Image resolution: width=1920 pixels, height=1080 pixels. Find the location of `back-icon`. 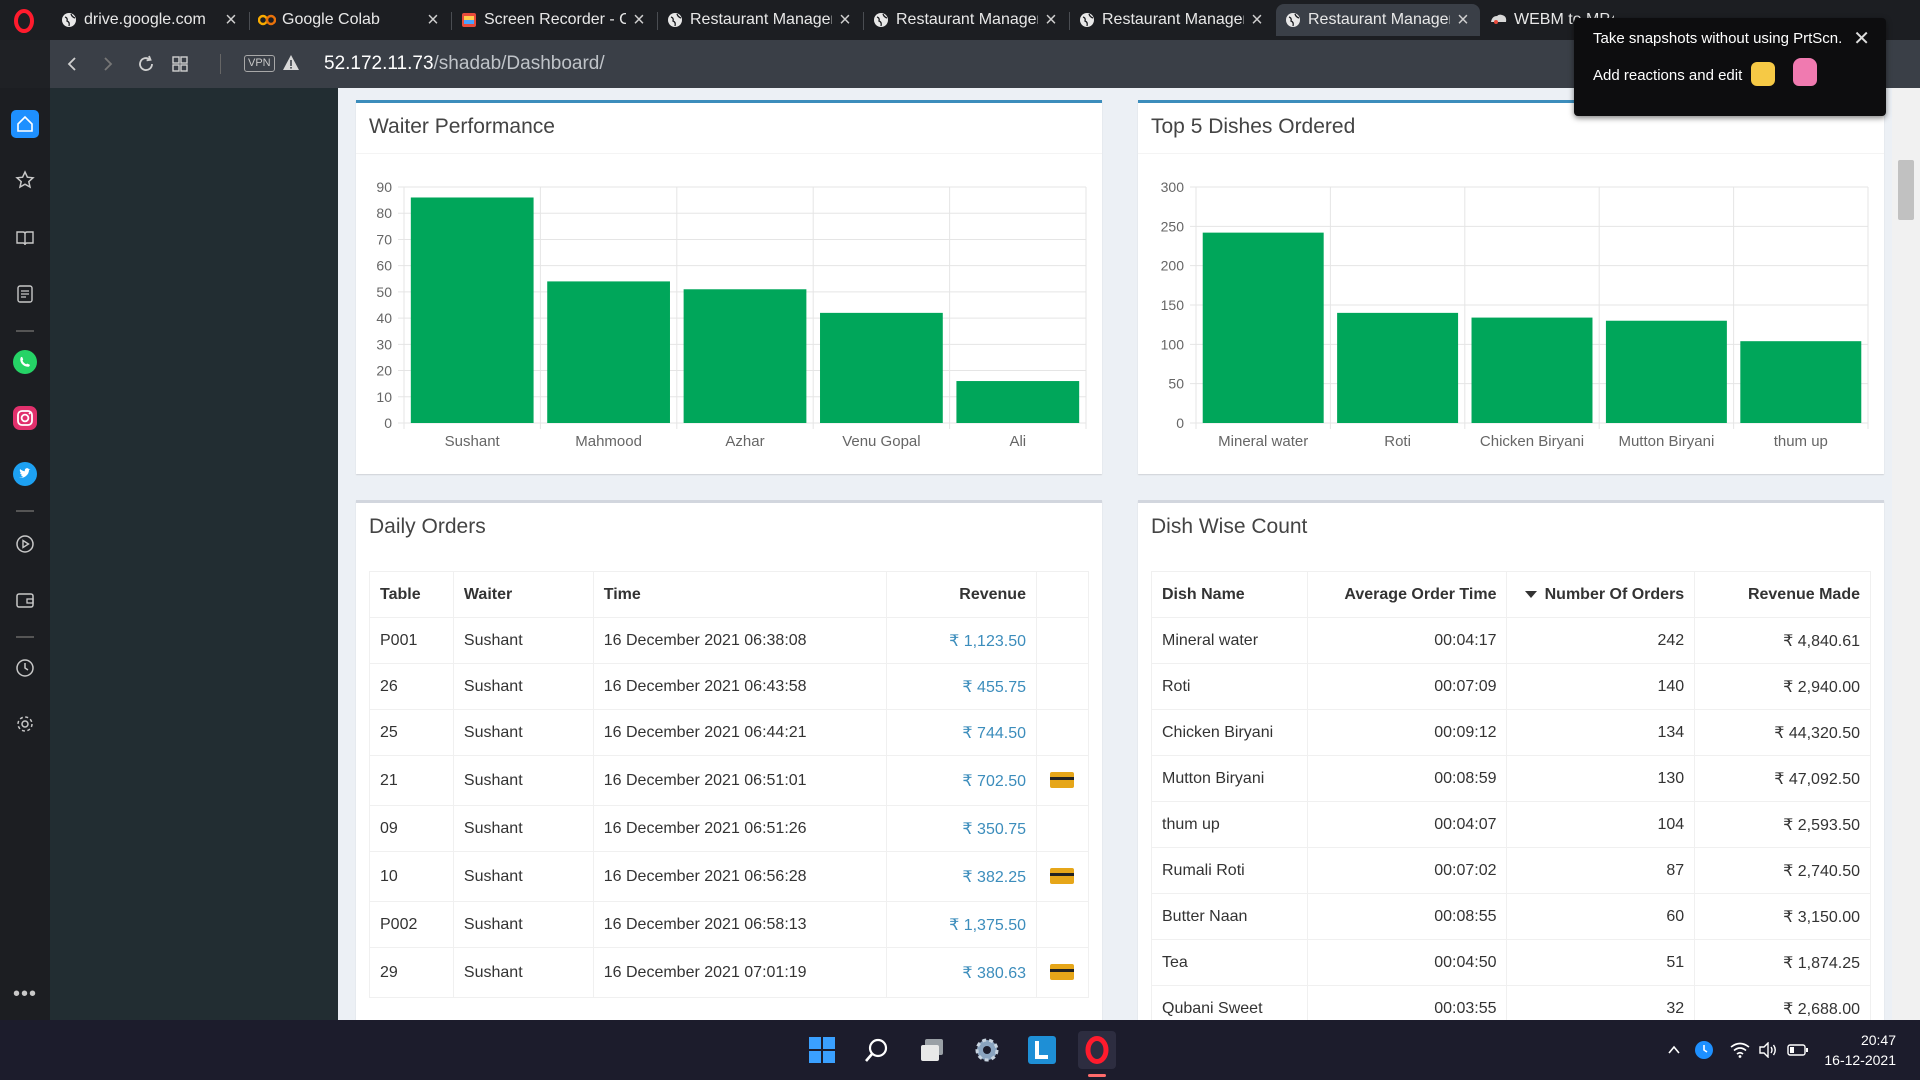

back-icon is located at coordinates (72, 64).